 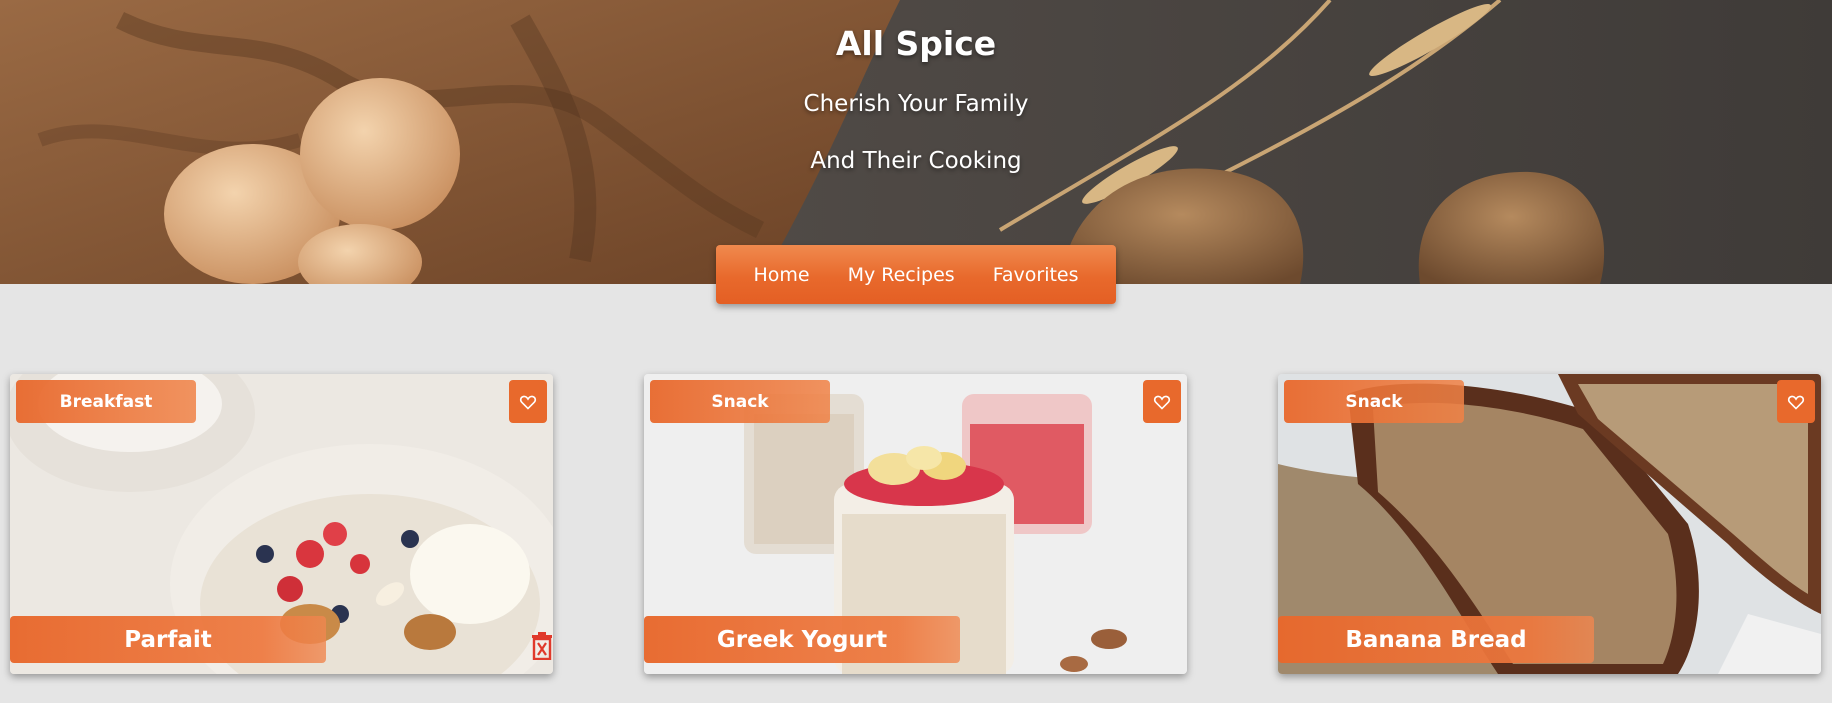 What do you see at coordinates (916, 104) in the screenshot?
I see `tagline-line-1: Cherish Your Family` at bounding box center [916, 104].